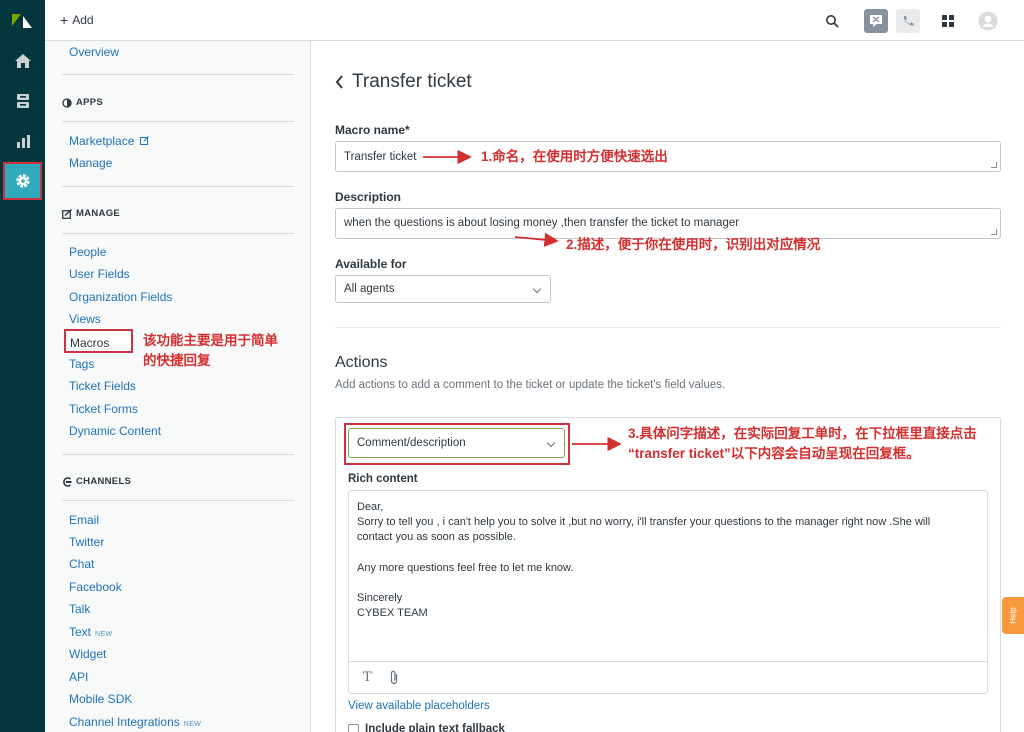 Image resolution: width=1024 pixels, height=732 pixels. What do you see at coordinates (802, 433) in the screenshot?
I see `annotation-note-3-line1: 3.具体问字描述，在实际回复工单时，在下拉框里直接点击` at bounding box center [802, 433].